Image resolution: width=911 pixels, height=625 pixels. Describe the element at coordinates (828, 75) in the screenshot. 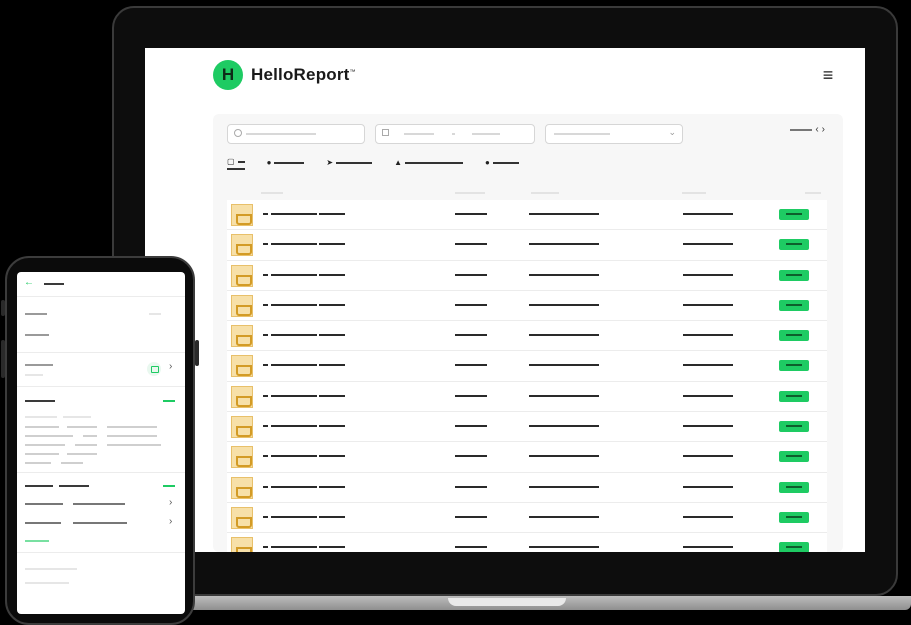

I see `hamburger-menu-icon: ≡` at that location.